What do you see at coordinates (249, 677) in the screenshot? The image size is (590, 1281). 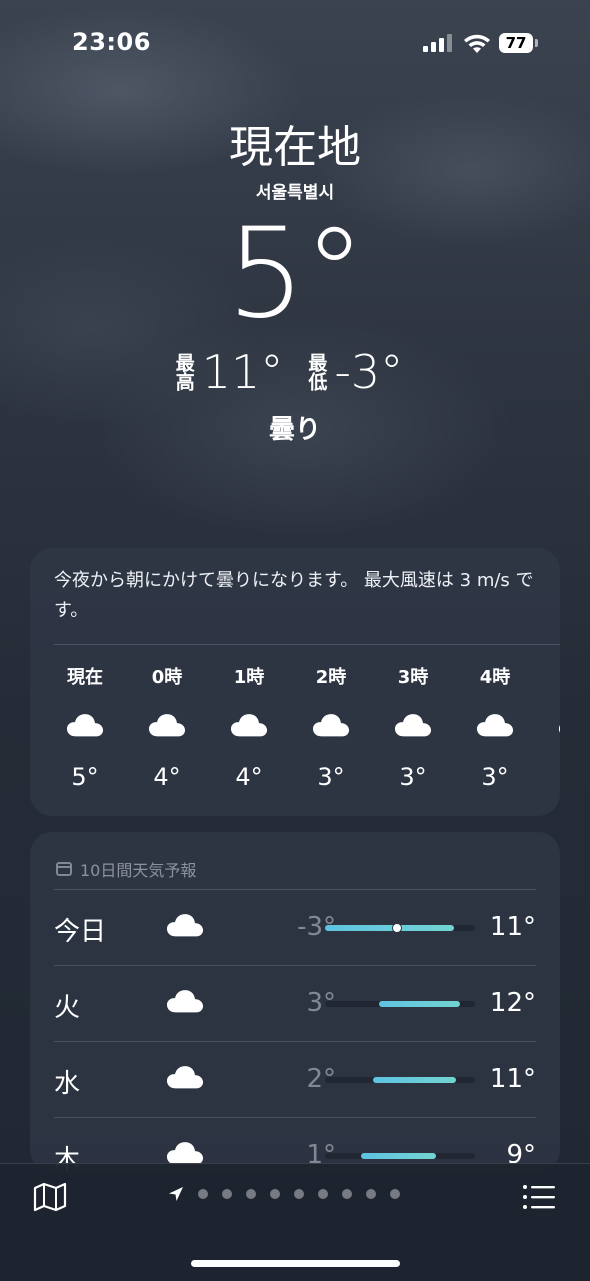 I see `hour-time: 1時` at bounding box center [249, 677].